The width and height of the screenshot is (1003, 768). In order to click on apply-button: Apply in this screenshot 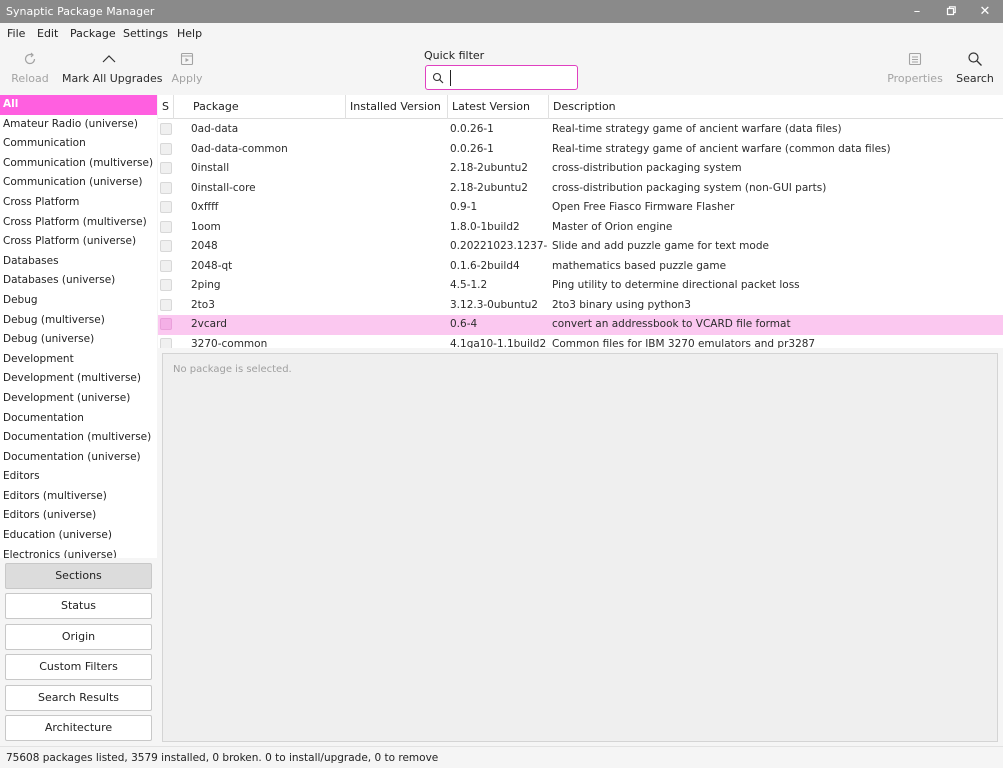, I will do `click(187, 72)`.